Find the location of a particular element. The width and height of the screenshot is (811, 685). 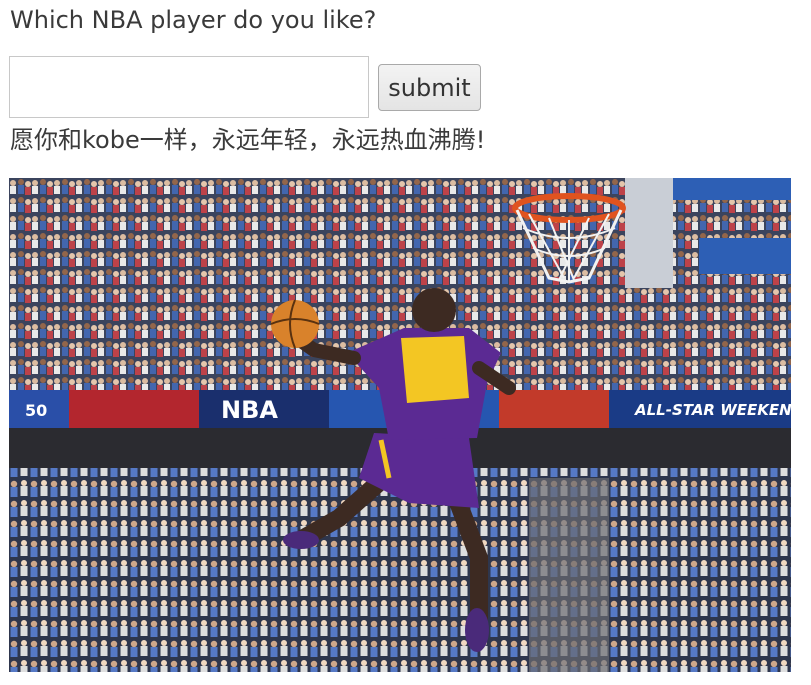

player-name-input is located at coordinates (189, 87).